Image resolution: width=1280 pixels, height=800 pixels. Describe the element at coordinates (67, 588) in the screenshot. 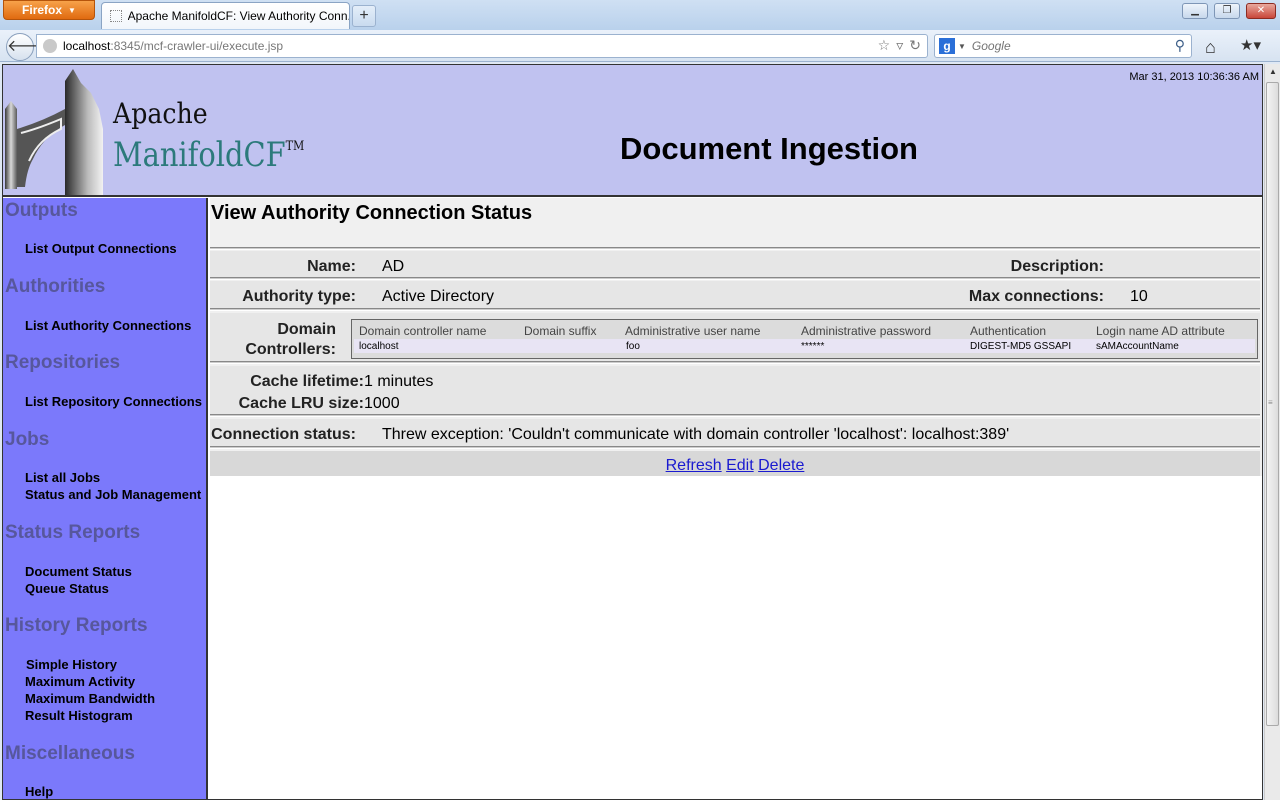

I see `sidebar-item-queue-status: Queue Status` at that location.